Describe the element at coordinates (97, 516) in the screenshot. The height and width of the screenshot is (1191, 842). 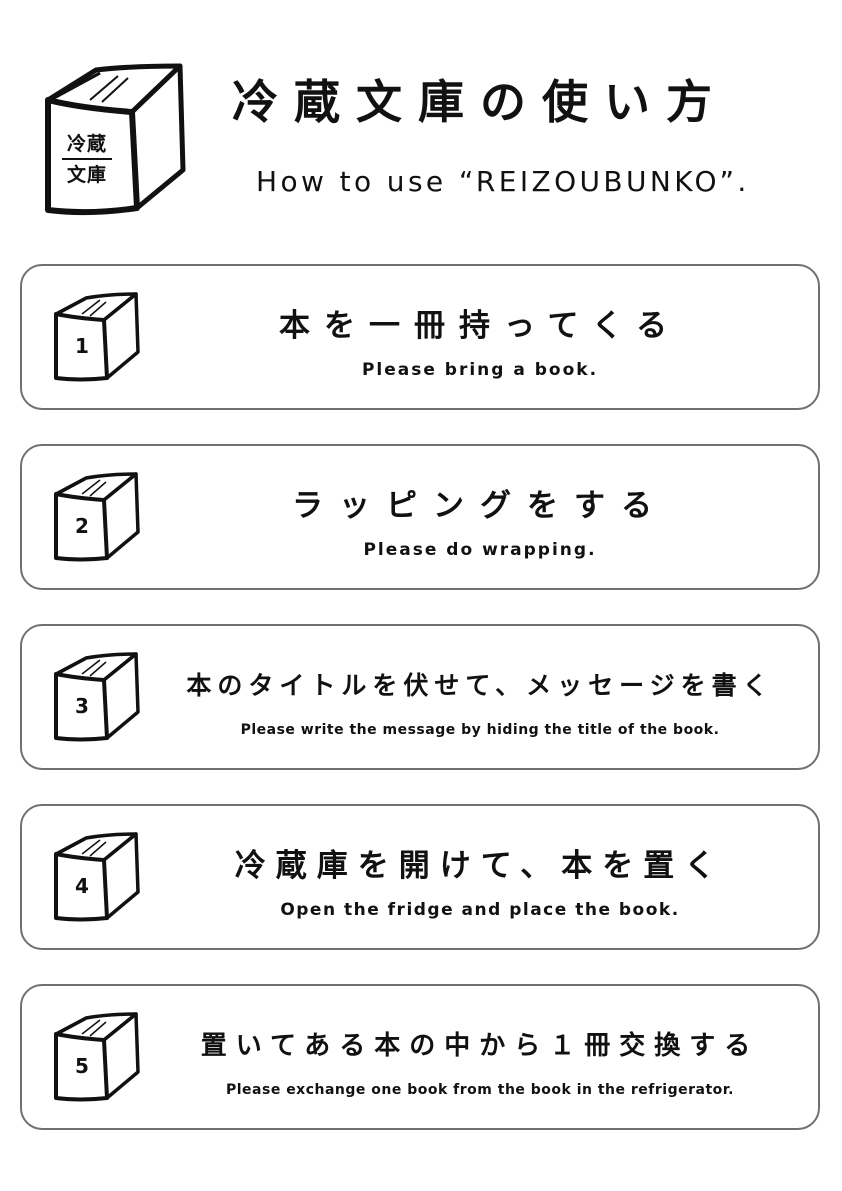
I see `book-icon: 2` at that location.